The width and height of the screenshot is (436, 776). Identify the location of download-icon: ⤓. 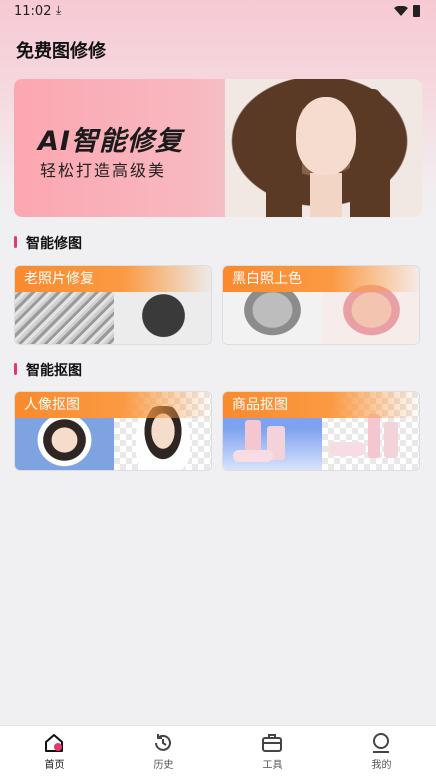
(59, 10).